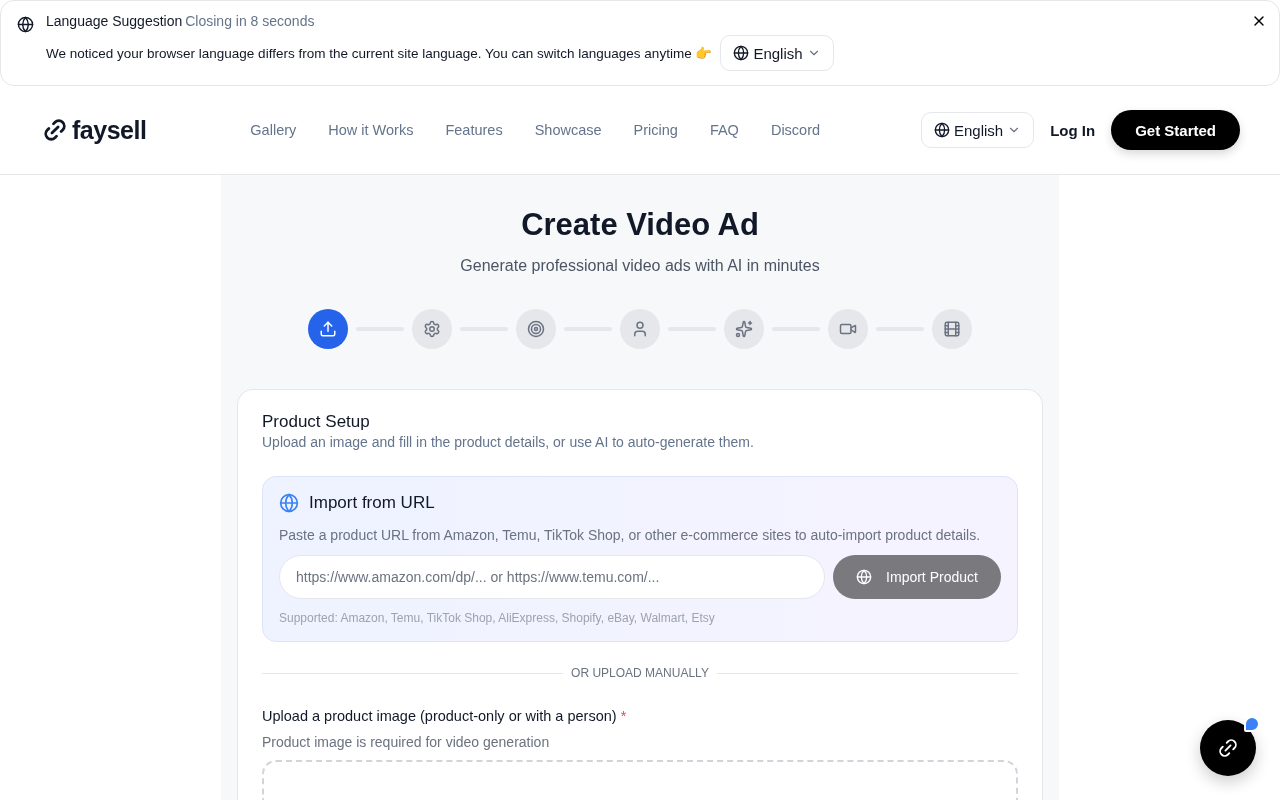 The height and width of the screenshot is (800, 1280). Describe the element at coordinates (1175, 130) in the screenshot. I see `get-started-button: Get Started` at that location.